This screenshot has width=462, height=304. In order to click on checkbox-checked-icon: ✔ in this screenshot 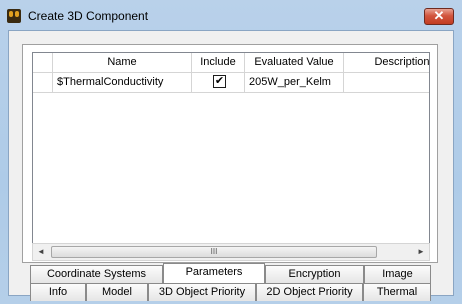, I will do `click(219, 81)`.